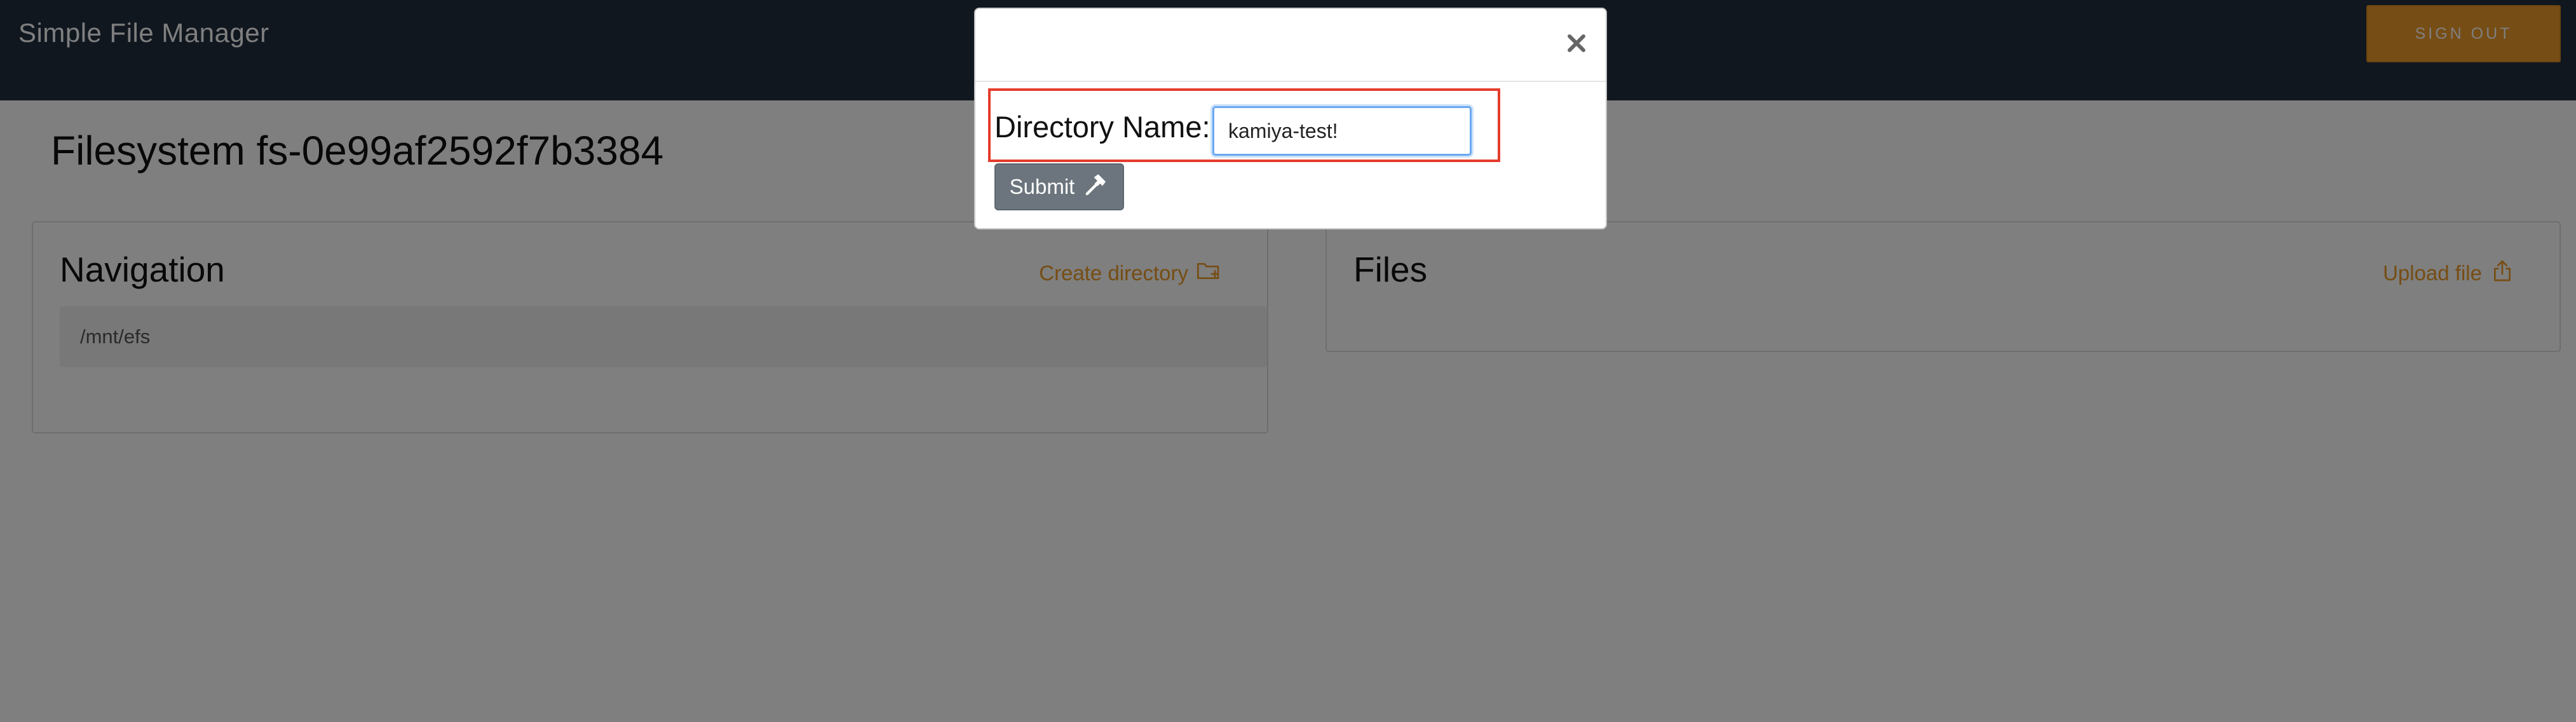 The width and height of the screenshot is (2576, 722). What do you see at coordinates (1102, 127) in the screenshot?
I see `directory-name-label: Directory Name:` at bounding box center [1102, 127].